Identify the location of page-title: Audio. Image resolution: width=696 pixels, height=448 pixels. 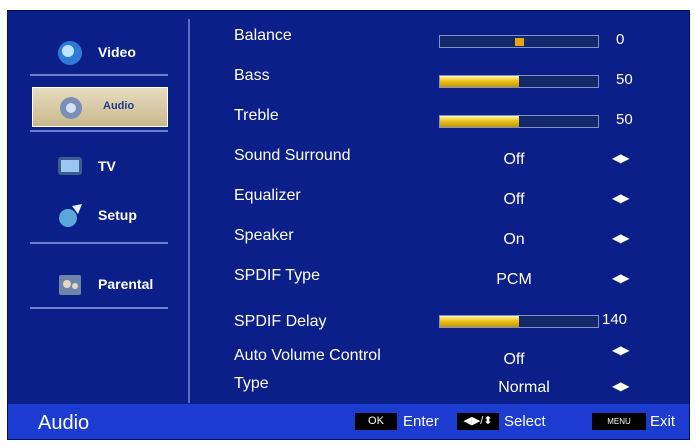
(64, 423).